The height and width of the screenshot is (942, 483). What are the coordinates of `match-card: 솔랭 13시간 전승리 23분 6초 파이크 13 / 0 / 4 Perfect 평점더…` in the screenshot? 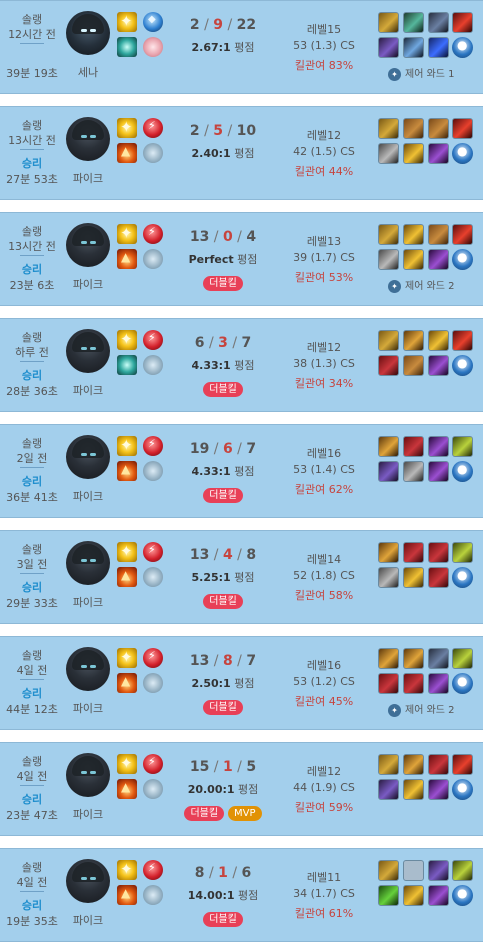 It's located at (241, 259).